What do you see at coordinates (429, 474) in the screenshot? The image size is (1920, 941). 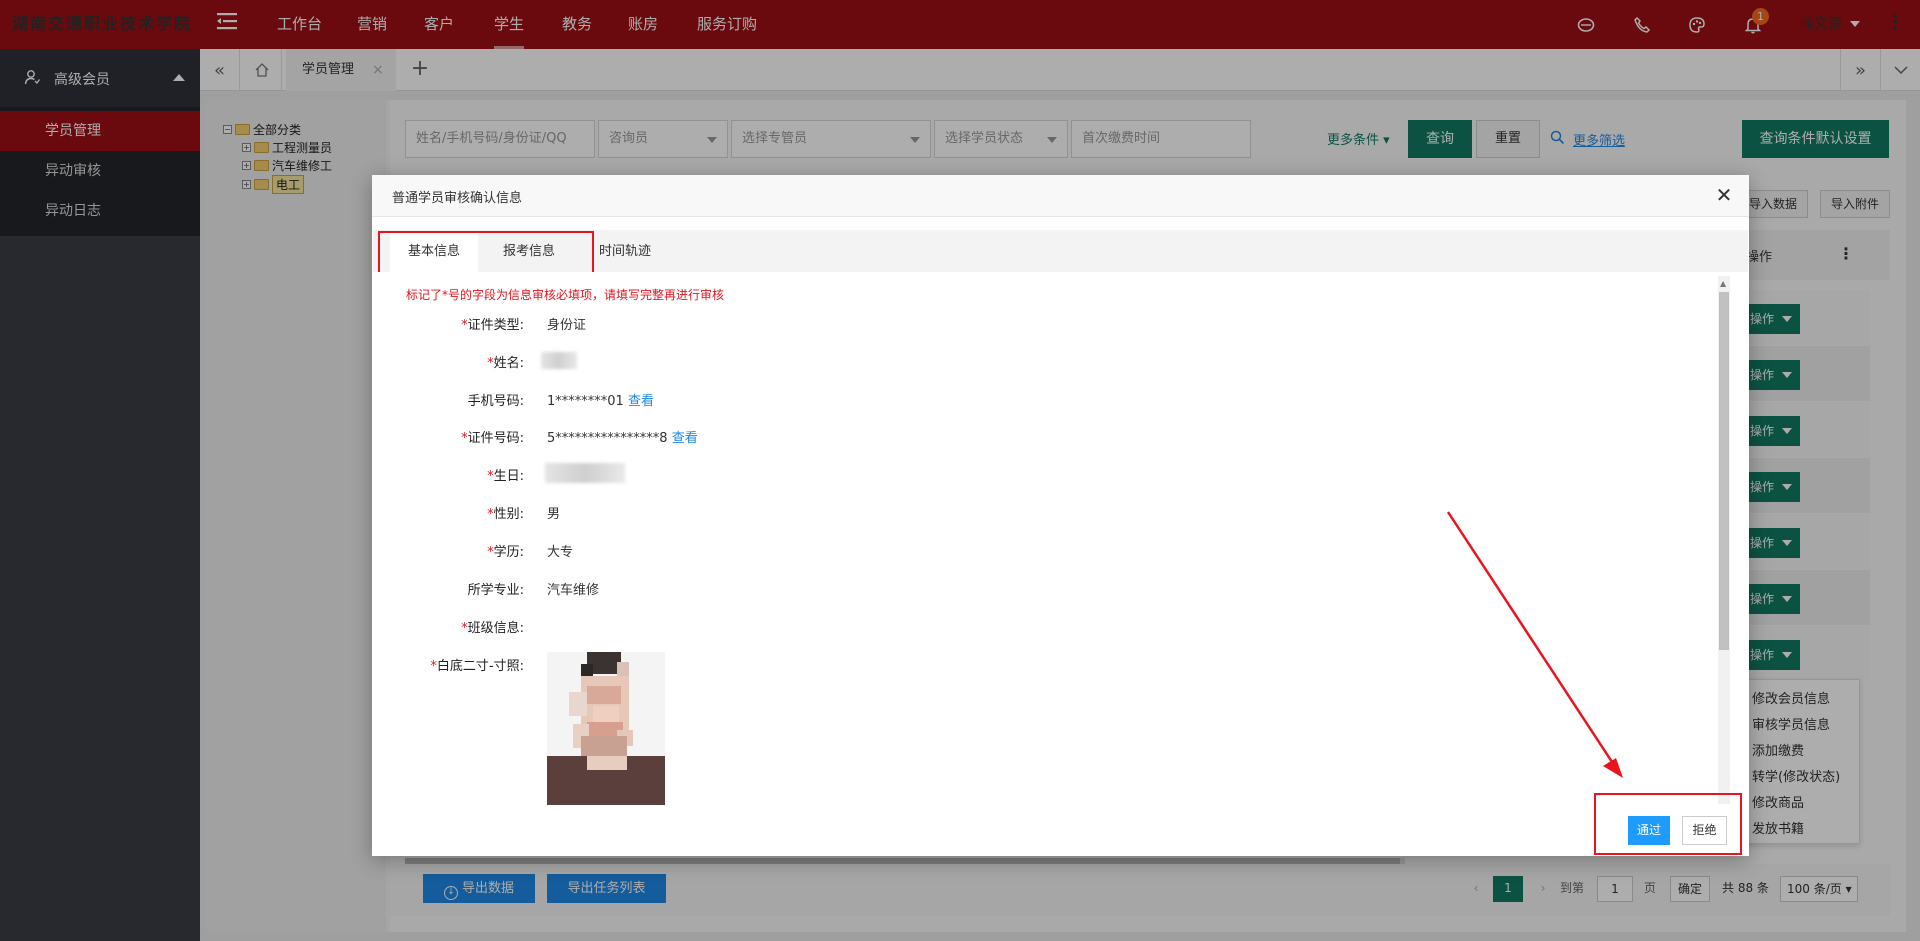 I see `label-birthday: *生日:` at bounding box center [429, 474].